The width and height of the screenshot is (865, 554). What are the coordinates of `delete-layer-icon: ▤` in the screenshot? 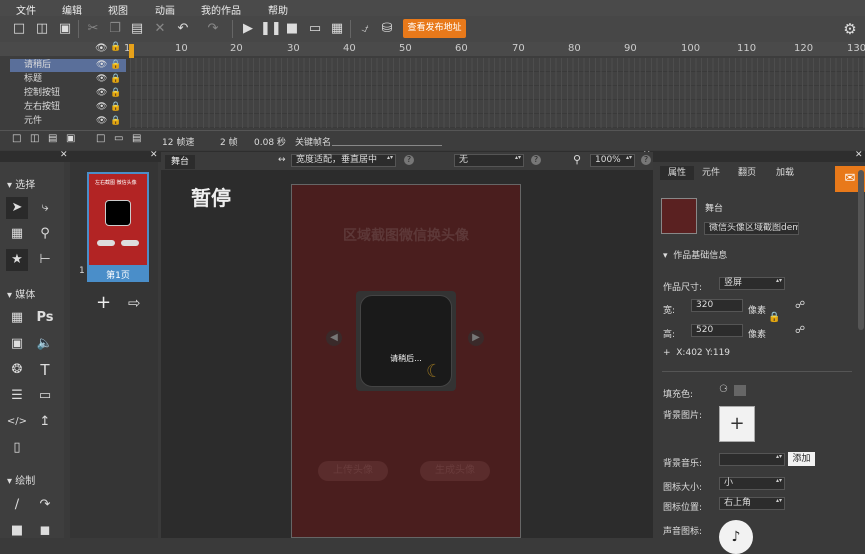 It's located at (52, 138).